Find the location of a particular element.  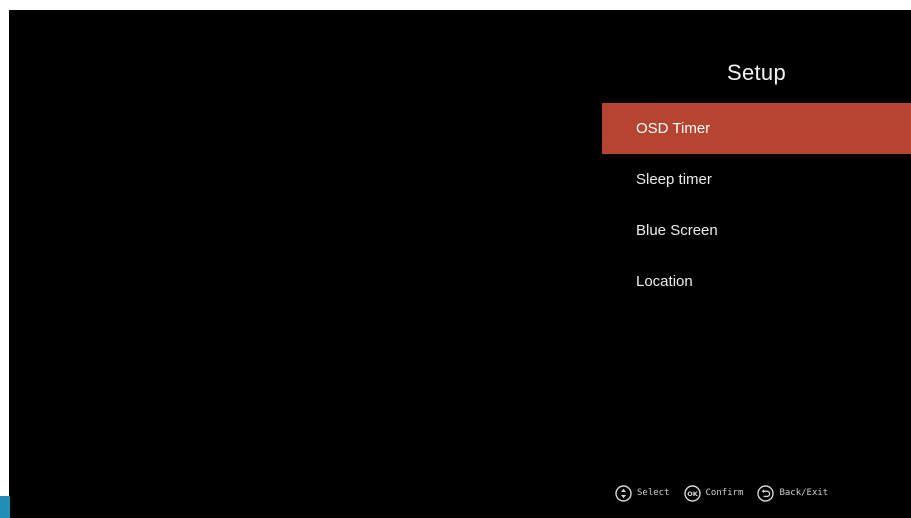

svg-text: OK is located at coordinates (693, 494).